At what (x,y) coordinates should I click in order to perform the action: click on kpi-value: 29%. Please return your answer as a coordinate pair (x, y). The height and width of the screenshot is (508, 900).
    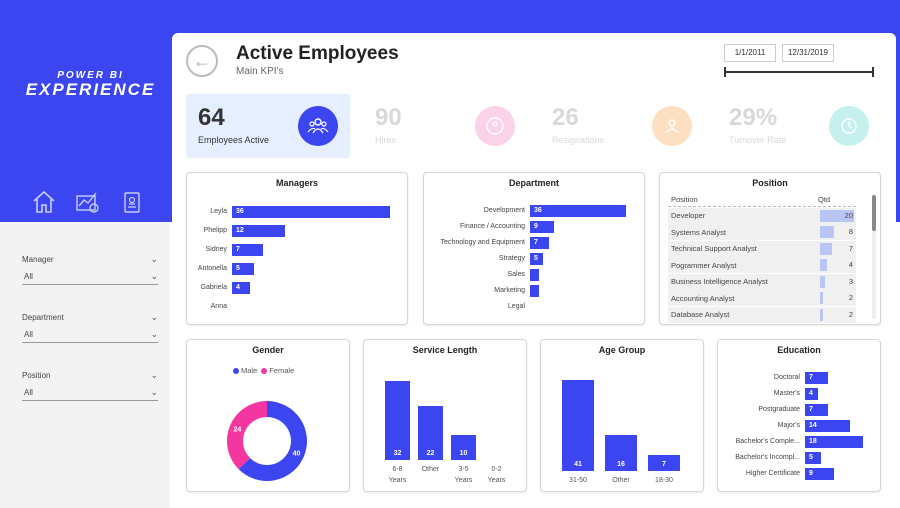
    Looking at the image, I should click on (753, 117).